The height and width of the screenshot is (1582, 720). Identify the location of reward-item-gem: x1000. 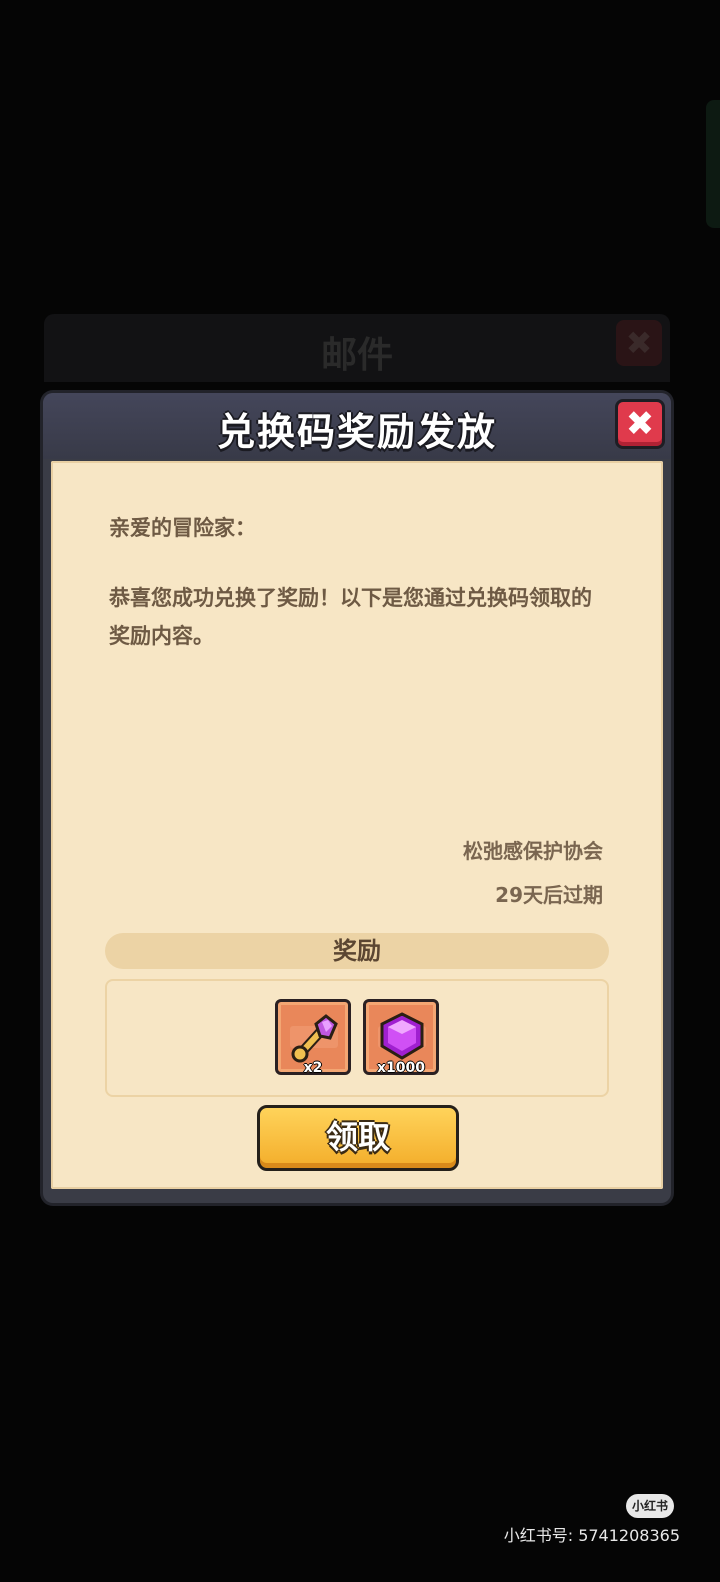
(401, 1037).